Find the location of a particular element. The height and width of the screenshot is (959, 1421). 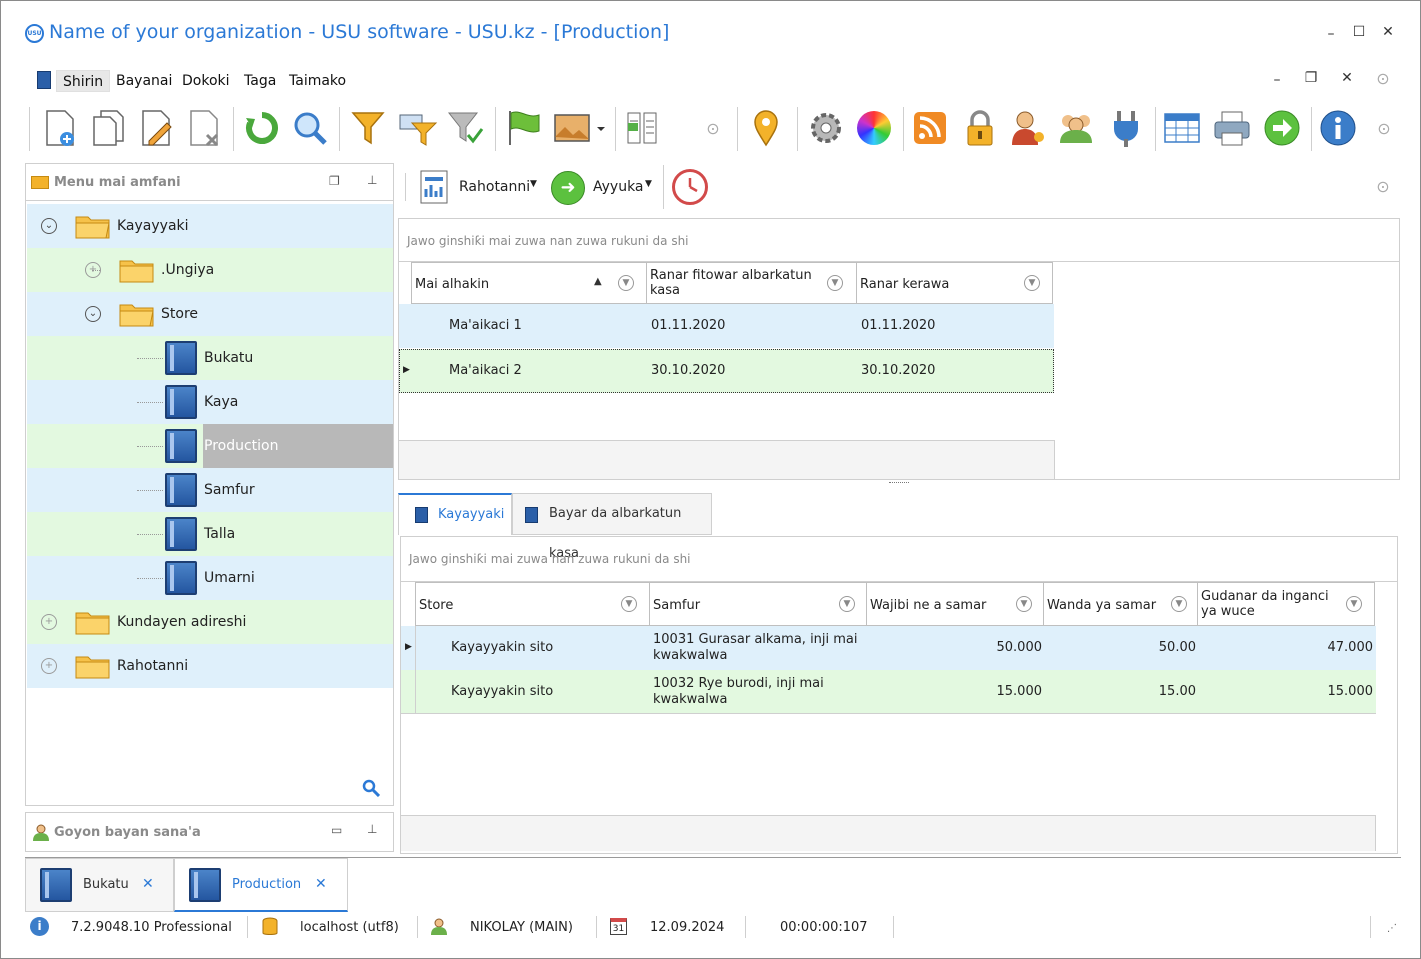

window-minimize-button: – is located at coordinates (1331, 34).